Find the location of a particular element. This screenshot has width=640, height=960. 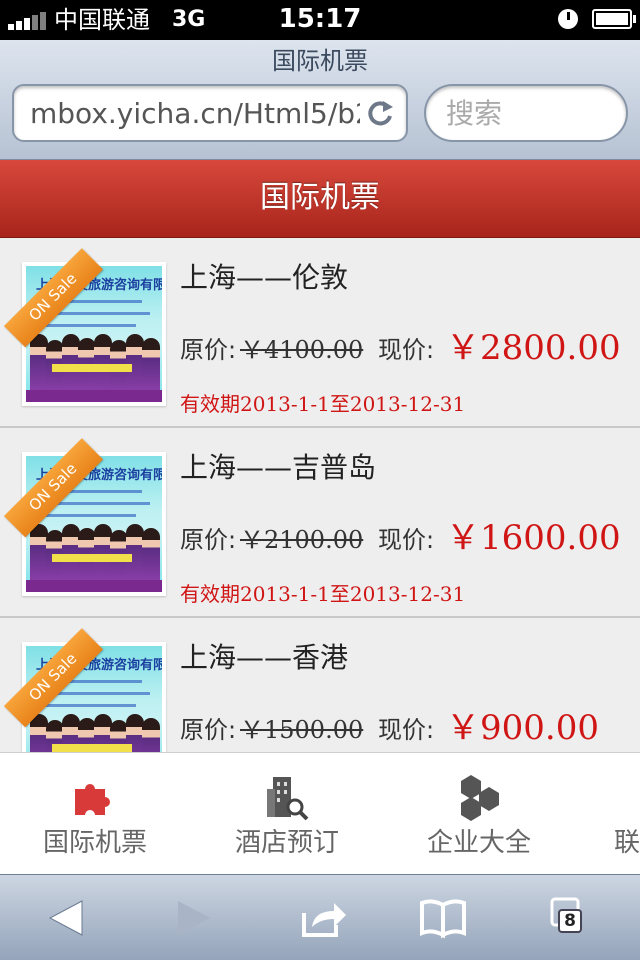

current-price: ￥900.00 is located at coordinates (522, 728).